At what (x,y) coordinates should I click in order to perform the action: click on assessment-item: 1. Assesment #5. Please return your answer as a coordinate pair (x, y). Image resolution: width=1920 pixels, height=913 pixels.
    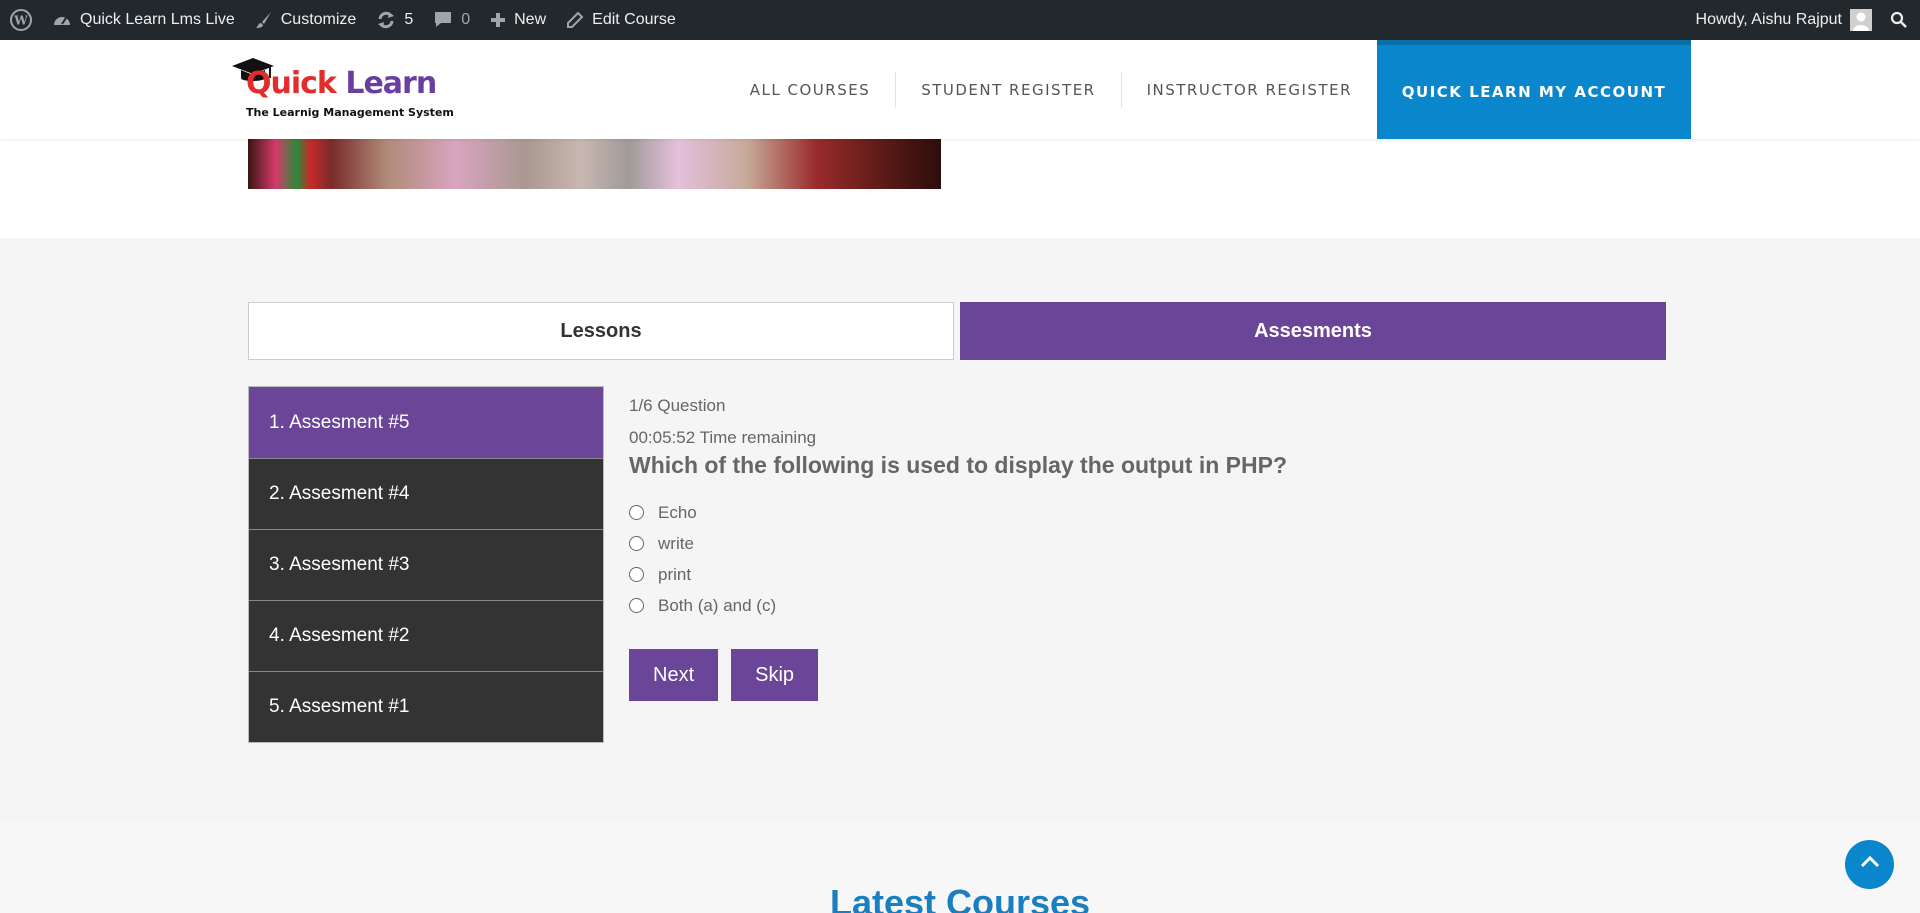
    Looking at the image, I should click on (426, 422).